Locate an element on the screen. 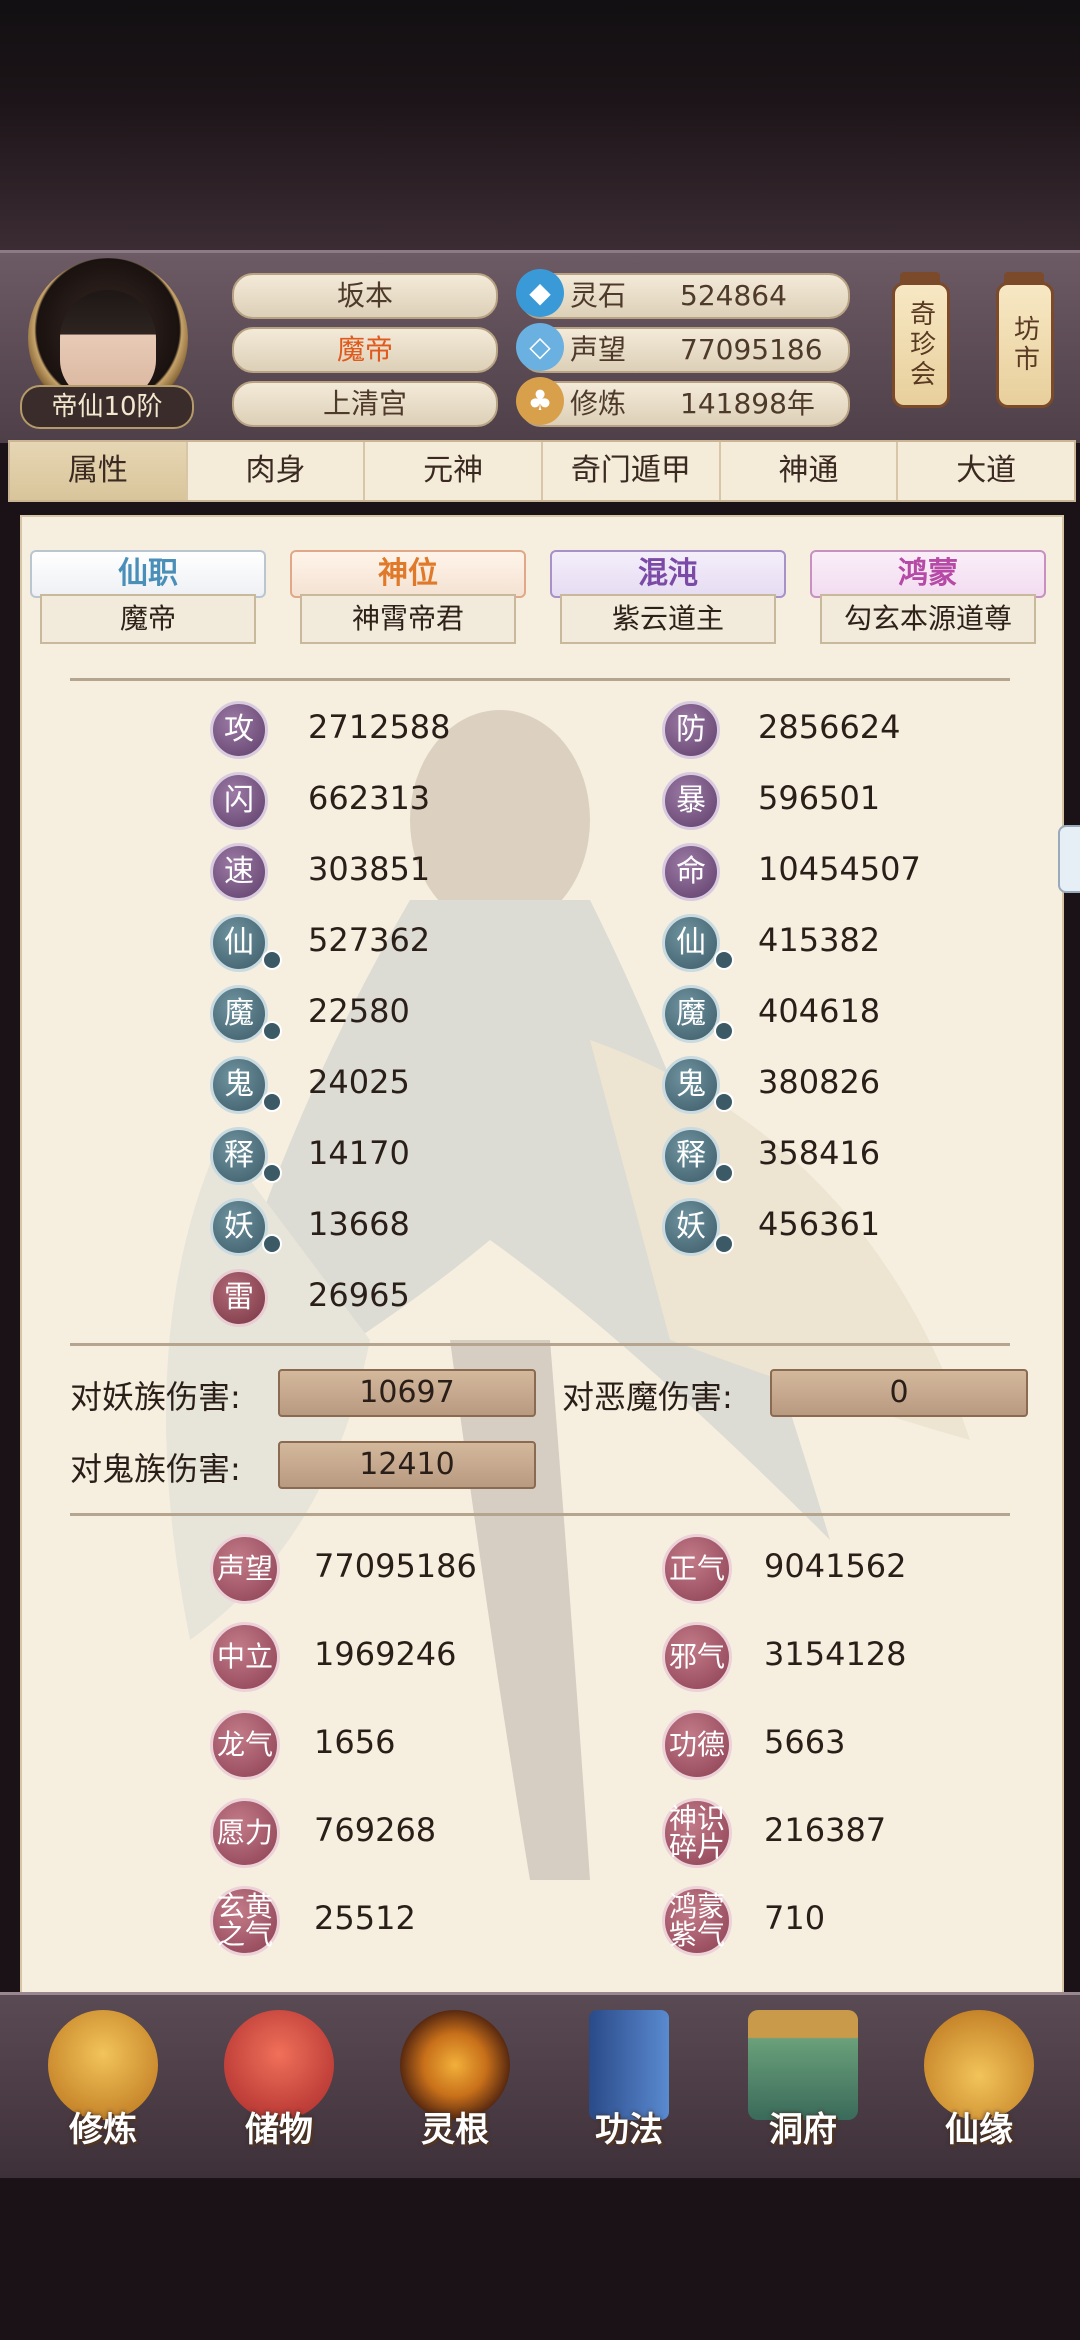 The height and width of the screenshot is (2340, 1080). evil-qi-value: 3154128 is located at coordinates (835, 1654).